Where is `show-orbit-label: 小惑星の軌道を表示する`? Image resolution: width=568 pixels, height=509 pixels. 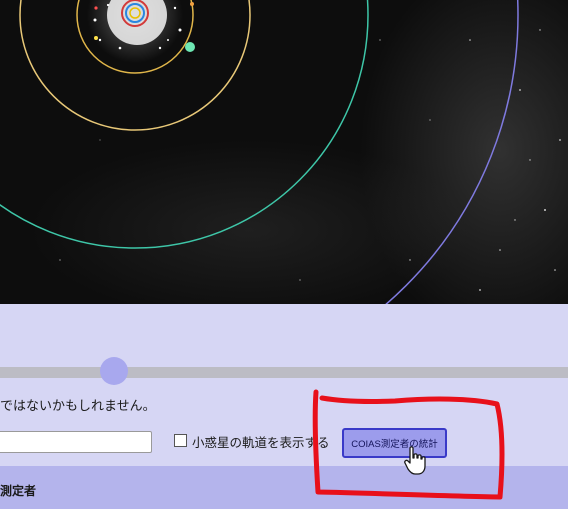 show-orbit-label: 小惑星の軌道を表示する is located at coordinates (261, 441).